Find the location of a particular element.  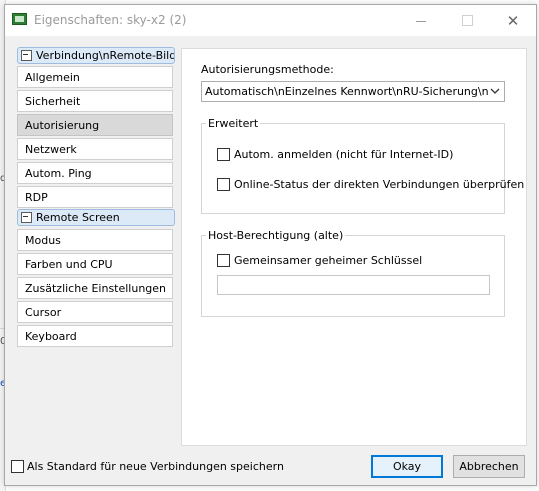

host-permission-title: Host-Berechtigung (alte) is located at coordinates (276, 235).